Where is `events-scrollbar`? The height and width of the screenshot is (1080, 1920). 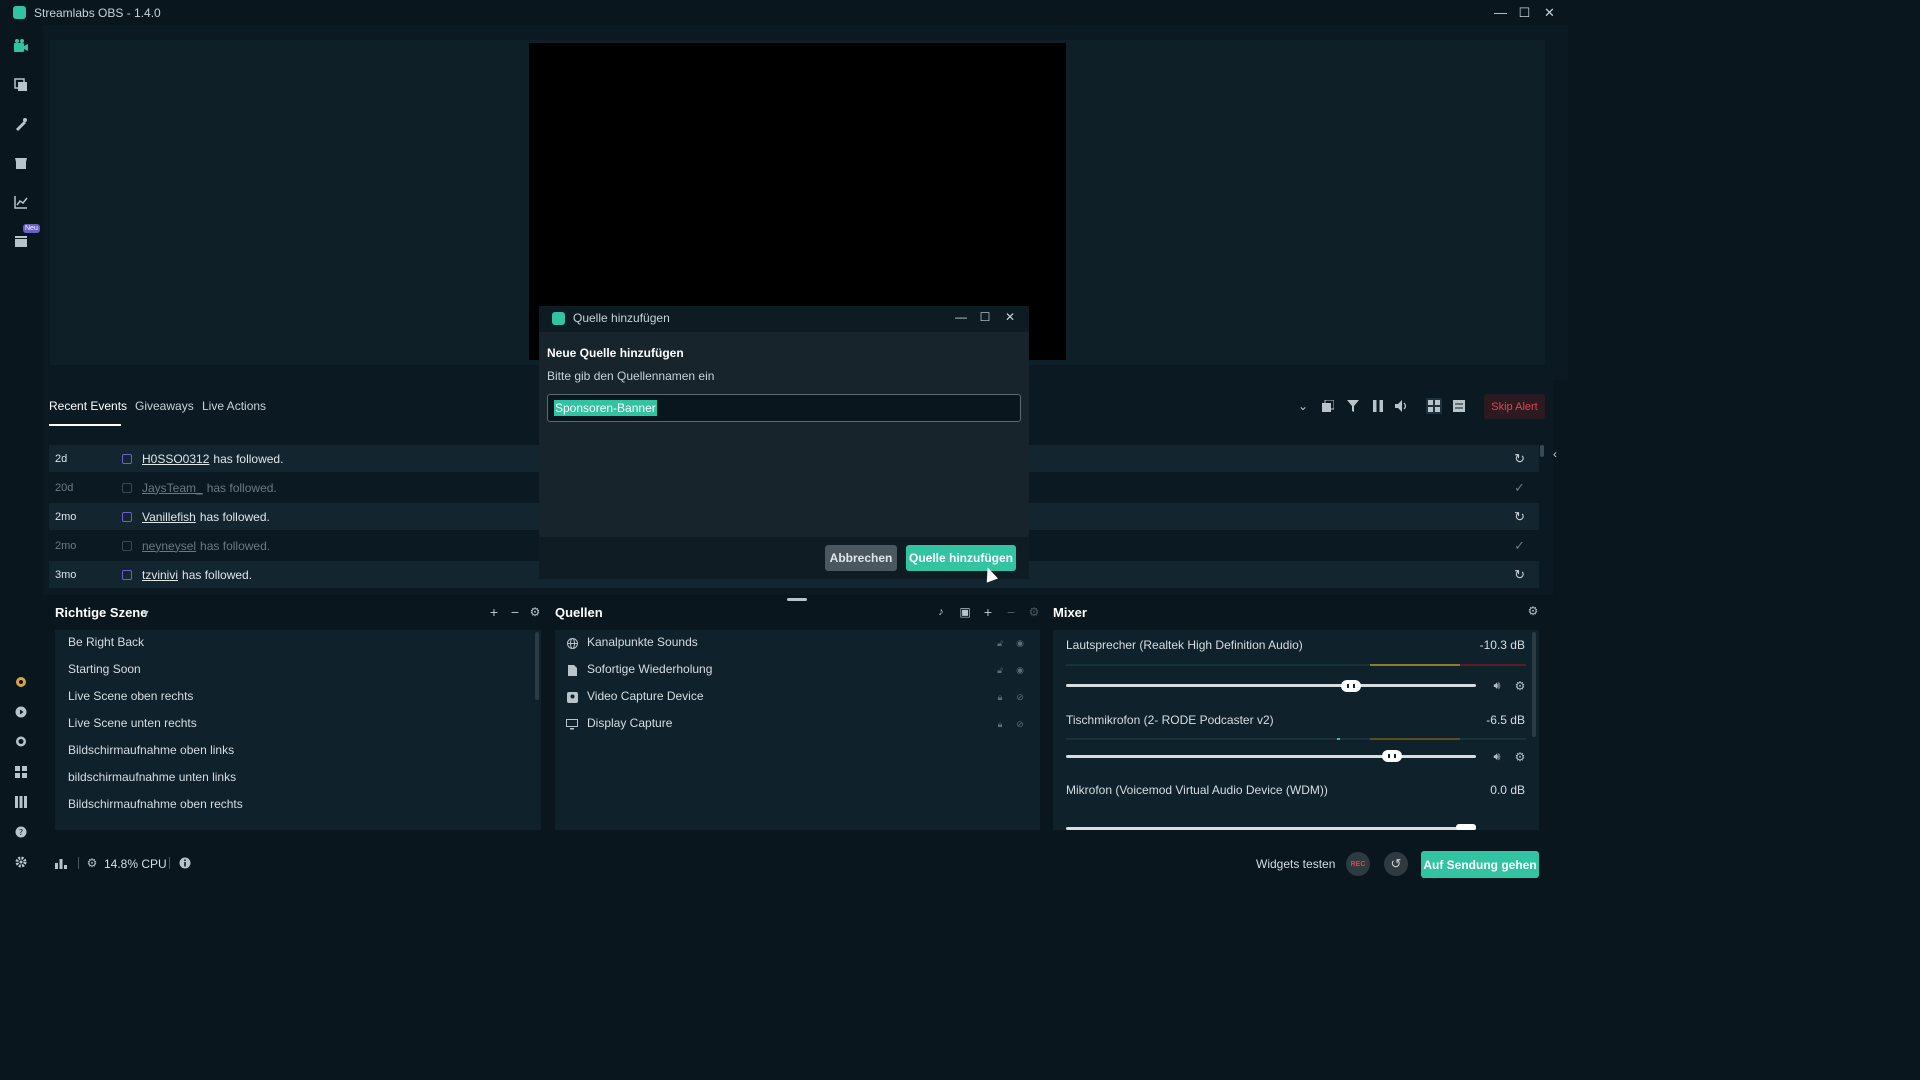
events-scrollbar is located at coordinates (1542, 451).